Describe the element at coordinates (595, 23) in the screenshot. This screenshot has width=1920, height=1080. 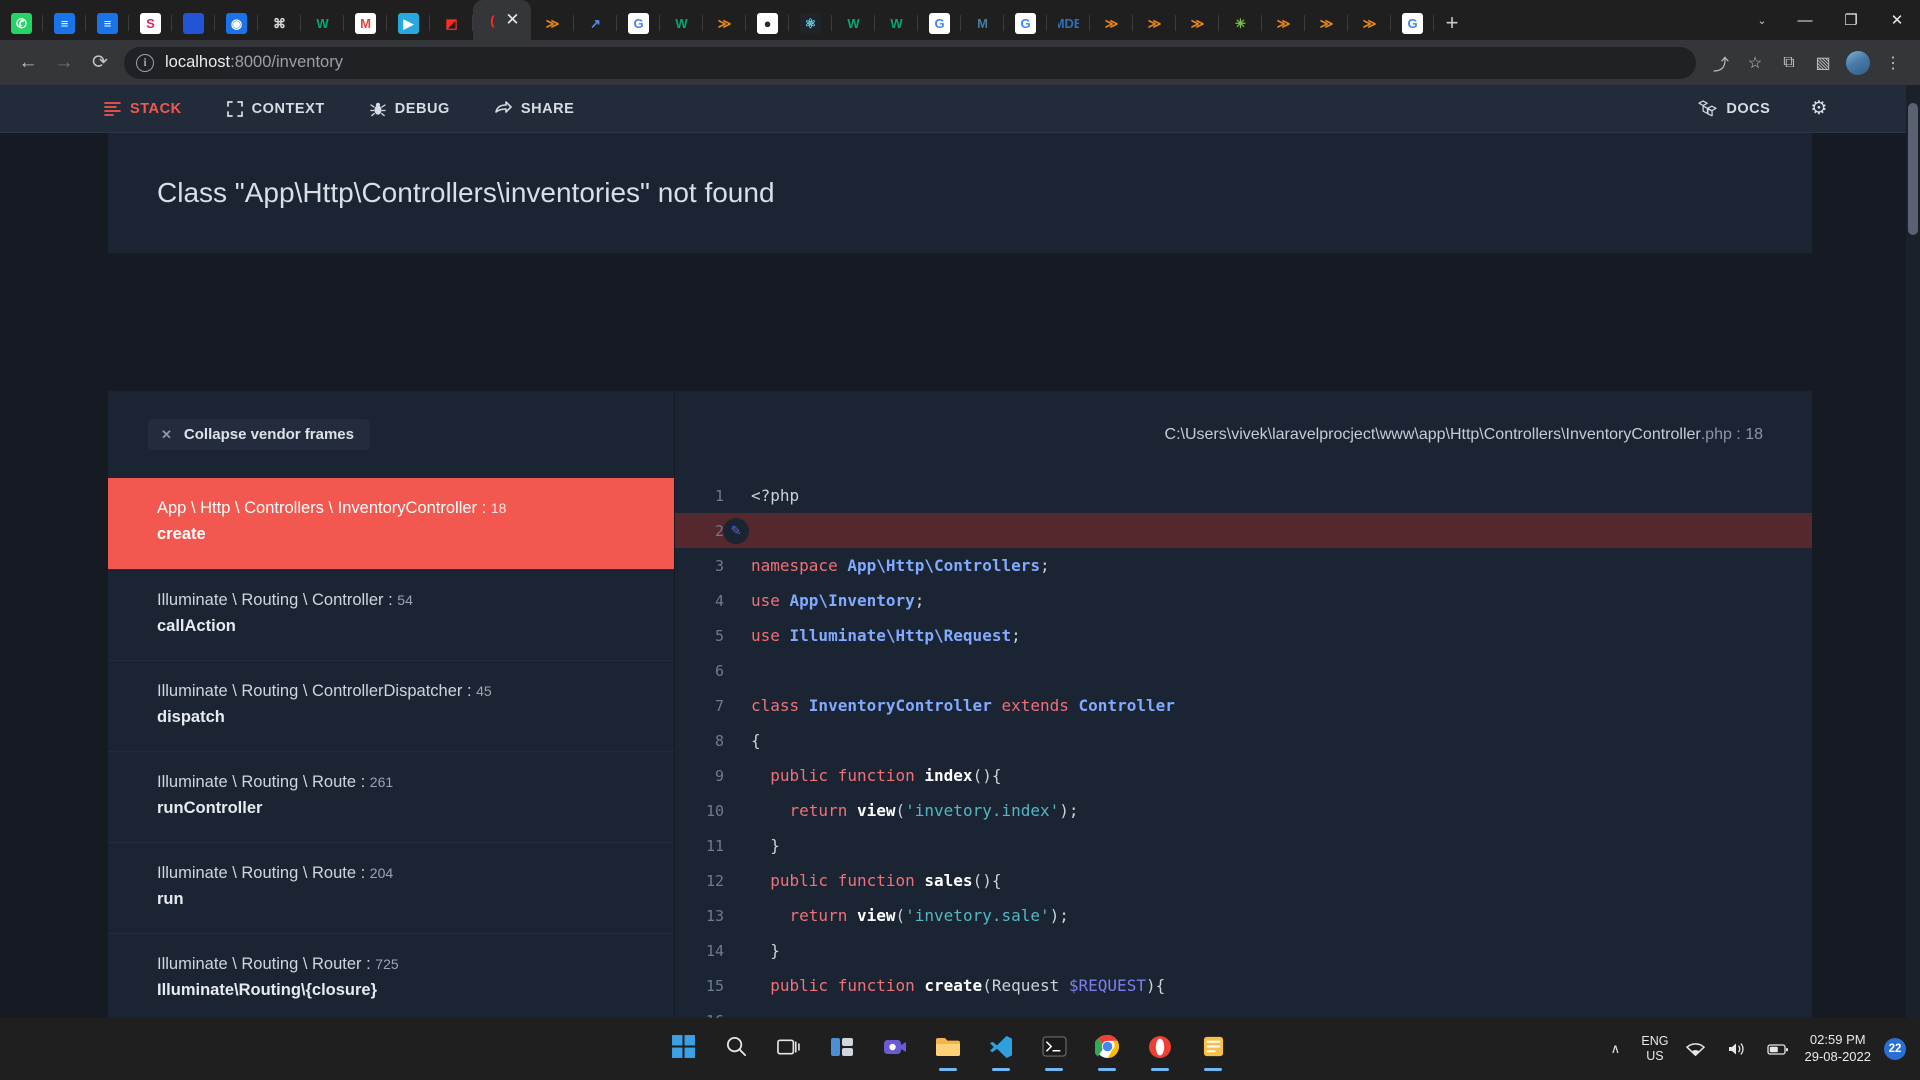
I see `chart-tab: ↗` at that location.